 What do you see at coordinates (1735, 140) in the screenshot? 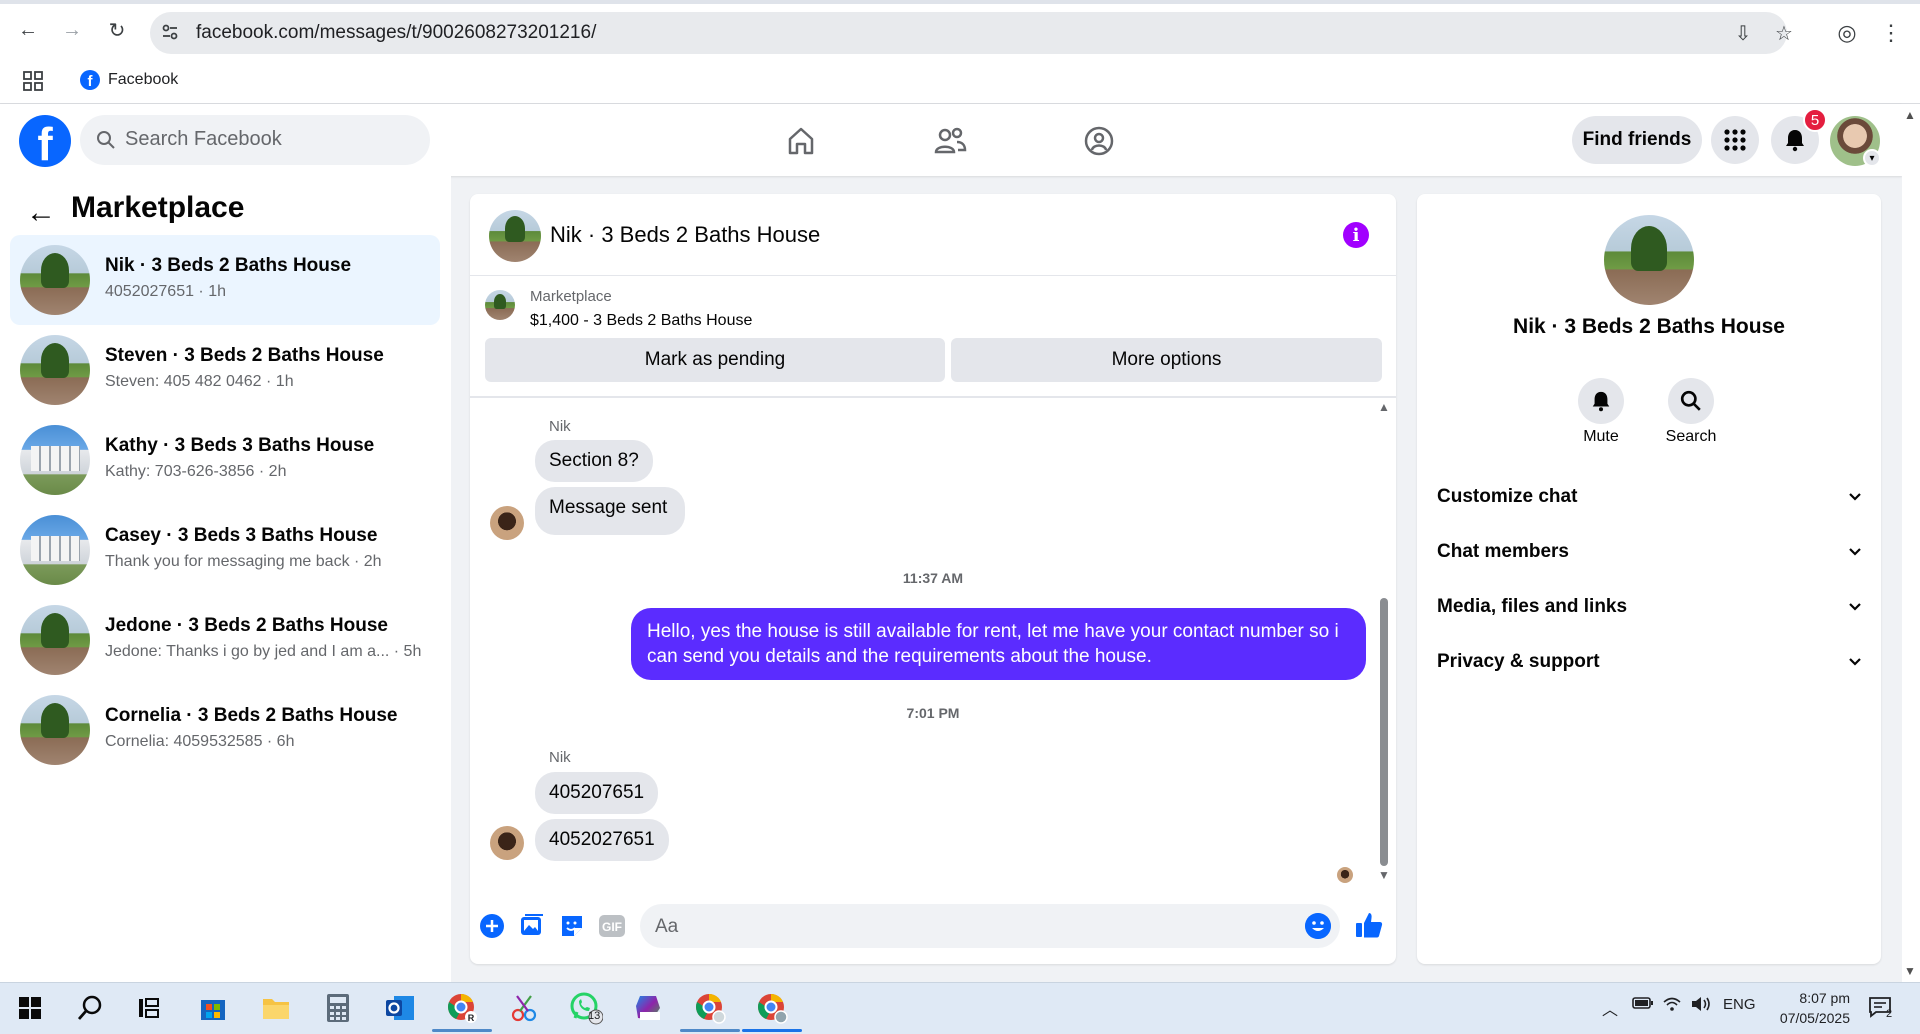
I see `menu-grid-icon` at bounding box center [1735, 140].